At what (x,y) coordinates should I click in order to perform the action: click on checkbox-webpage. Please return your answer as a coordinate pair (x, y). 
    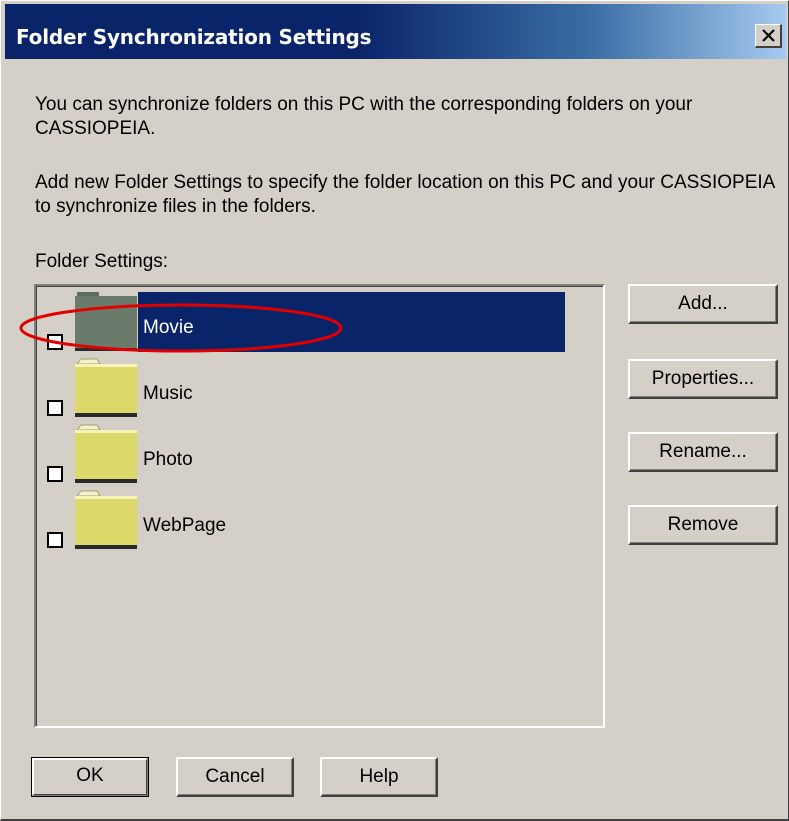
    Looking at the image, I should click on (55, 540).